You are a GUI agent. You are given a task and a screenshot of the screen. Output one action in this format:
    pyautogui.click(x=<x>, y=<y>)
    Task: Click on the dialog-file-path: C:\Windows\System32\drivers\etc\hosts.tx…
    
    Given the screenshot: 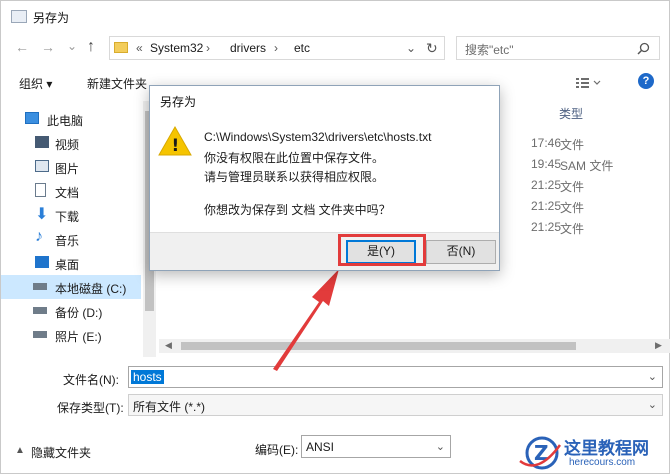 What is the action you would take?
    pyautogui.click(x=318, y=137)
    